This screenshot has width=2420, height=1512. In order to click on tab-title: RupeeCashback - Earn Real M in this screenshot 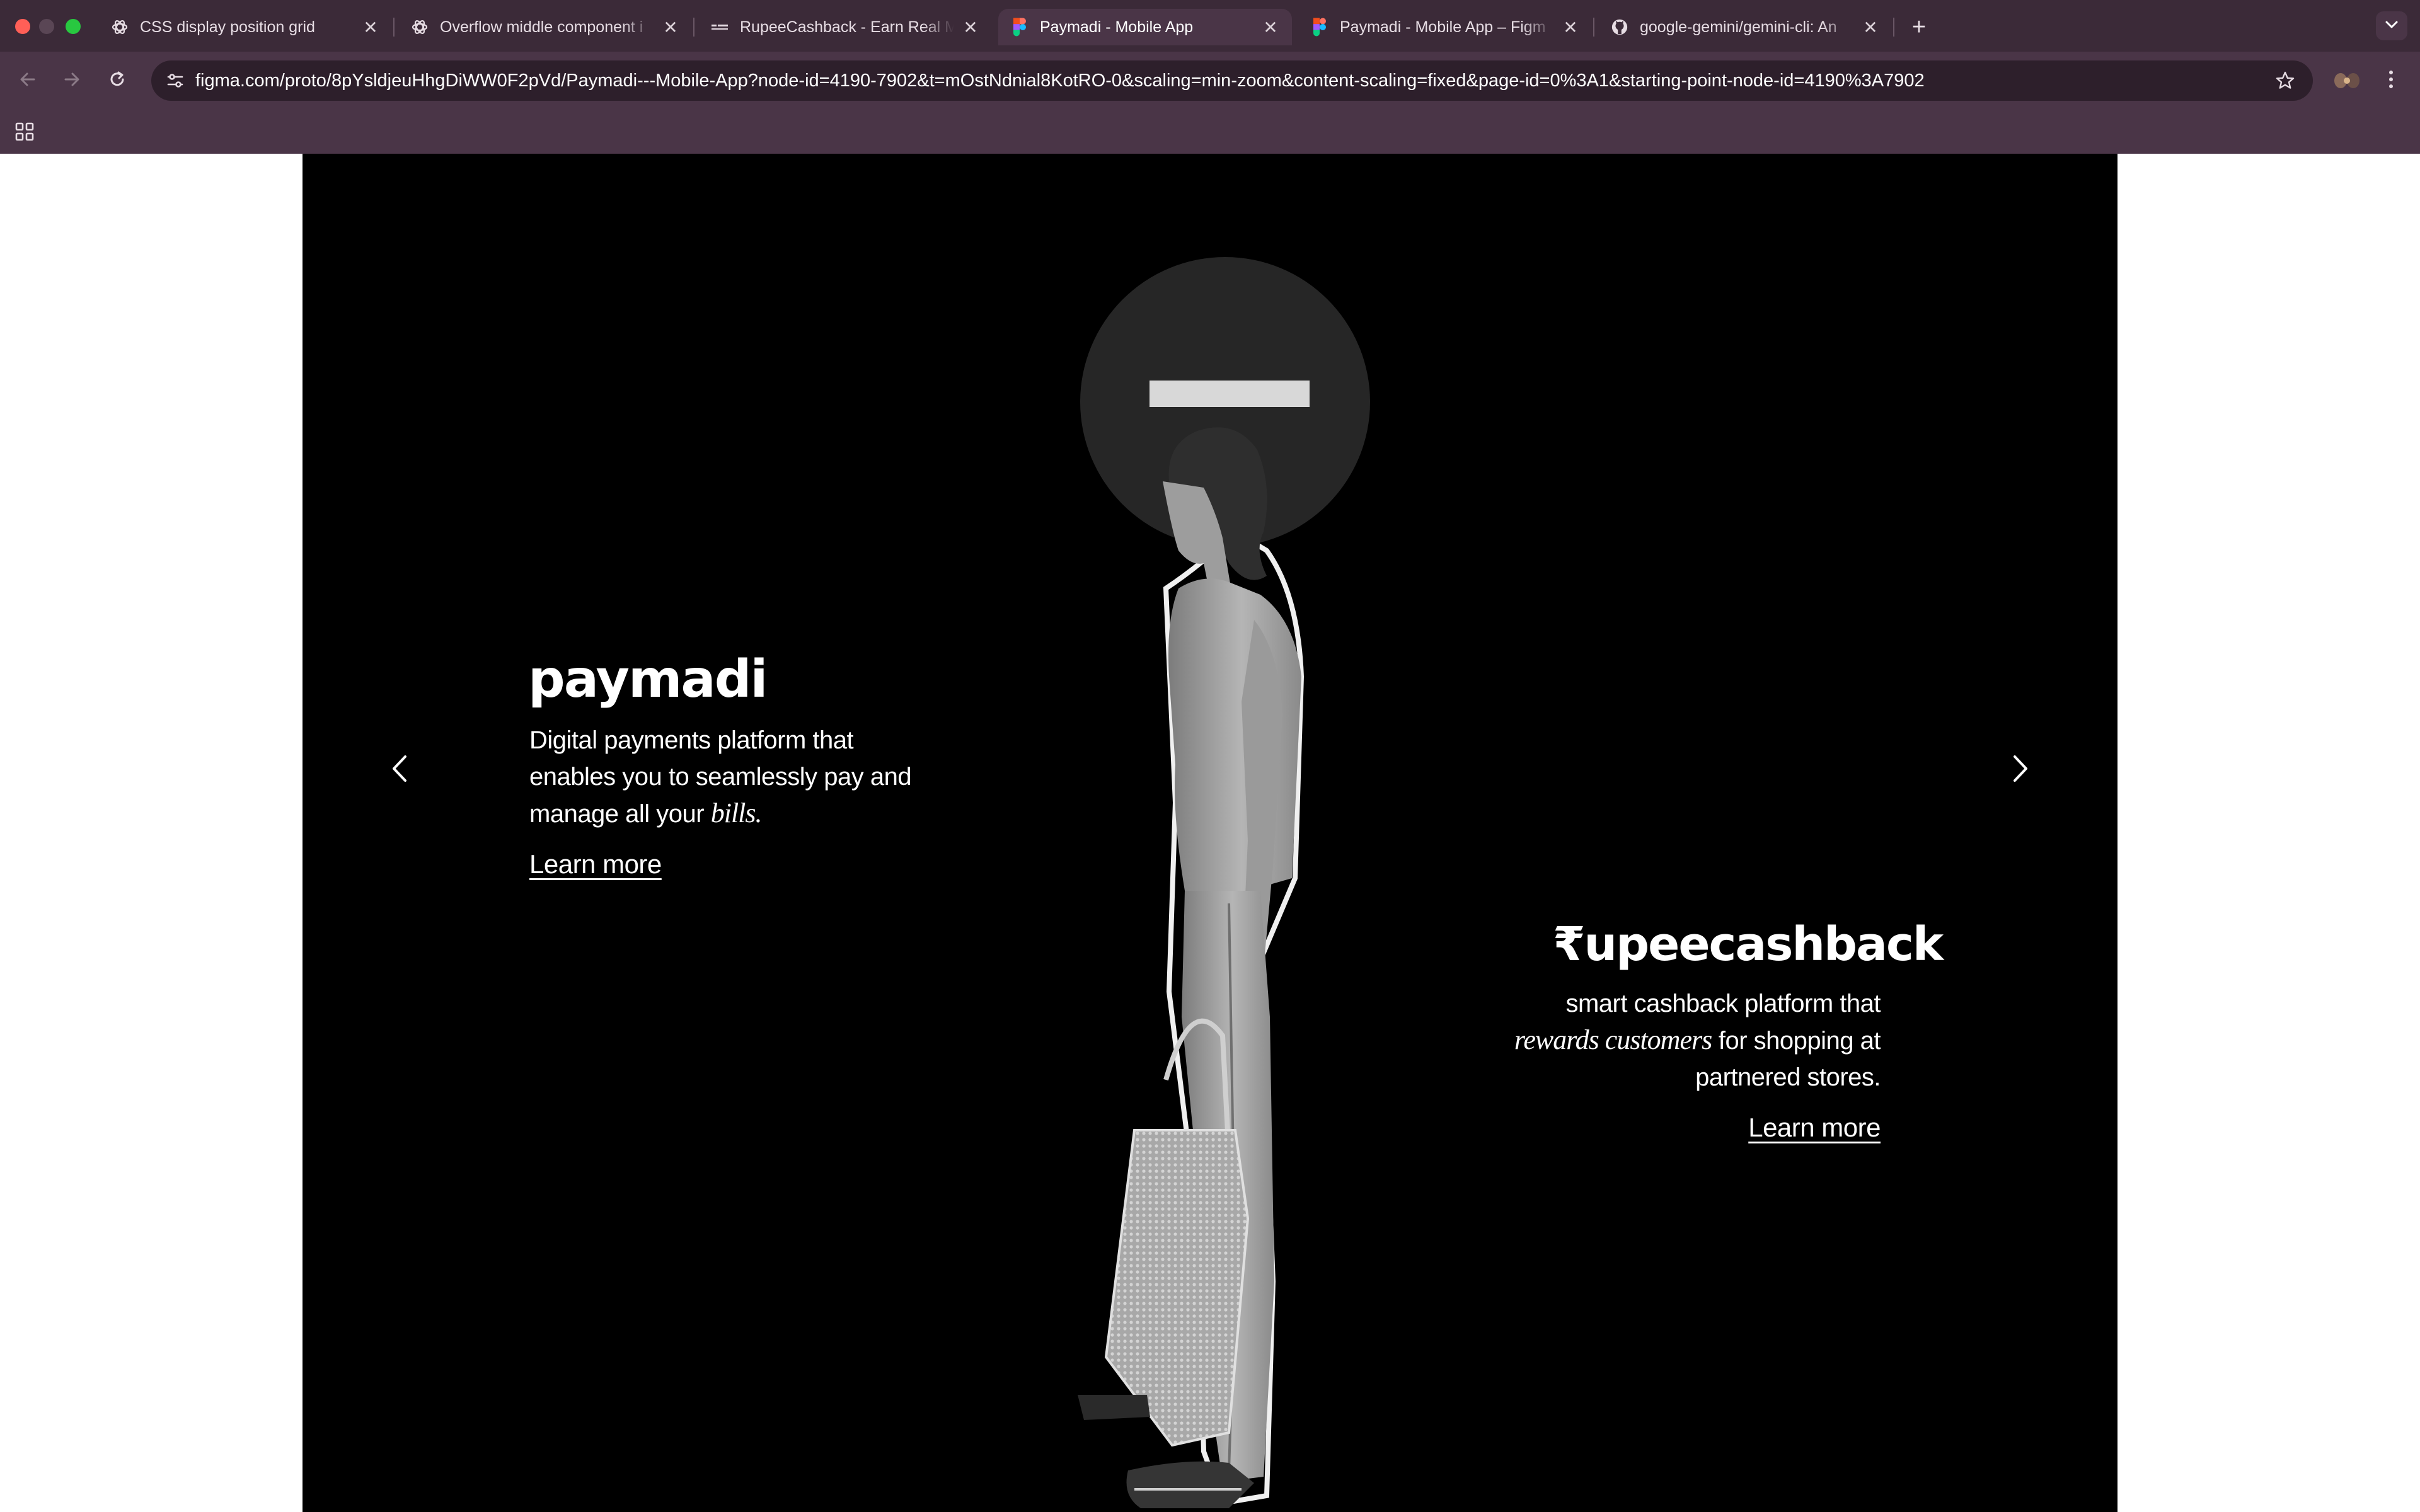, I will do `click(847, 27)`.